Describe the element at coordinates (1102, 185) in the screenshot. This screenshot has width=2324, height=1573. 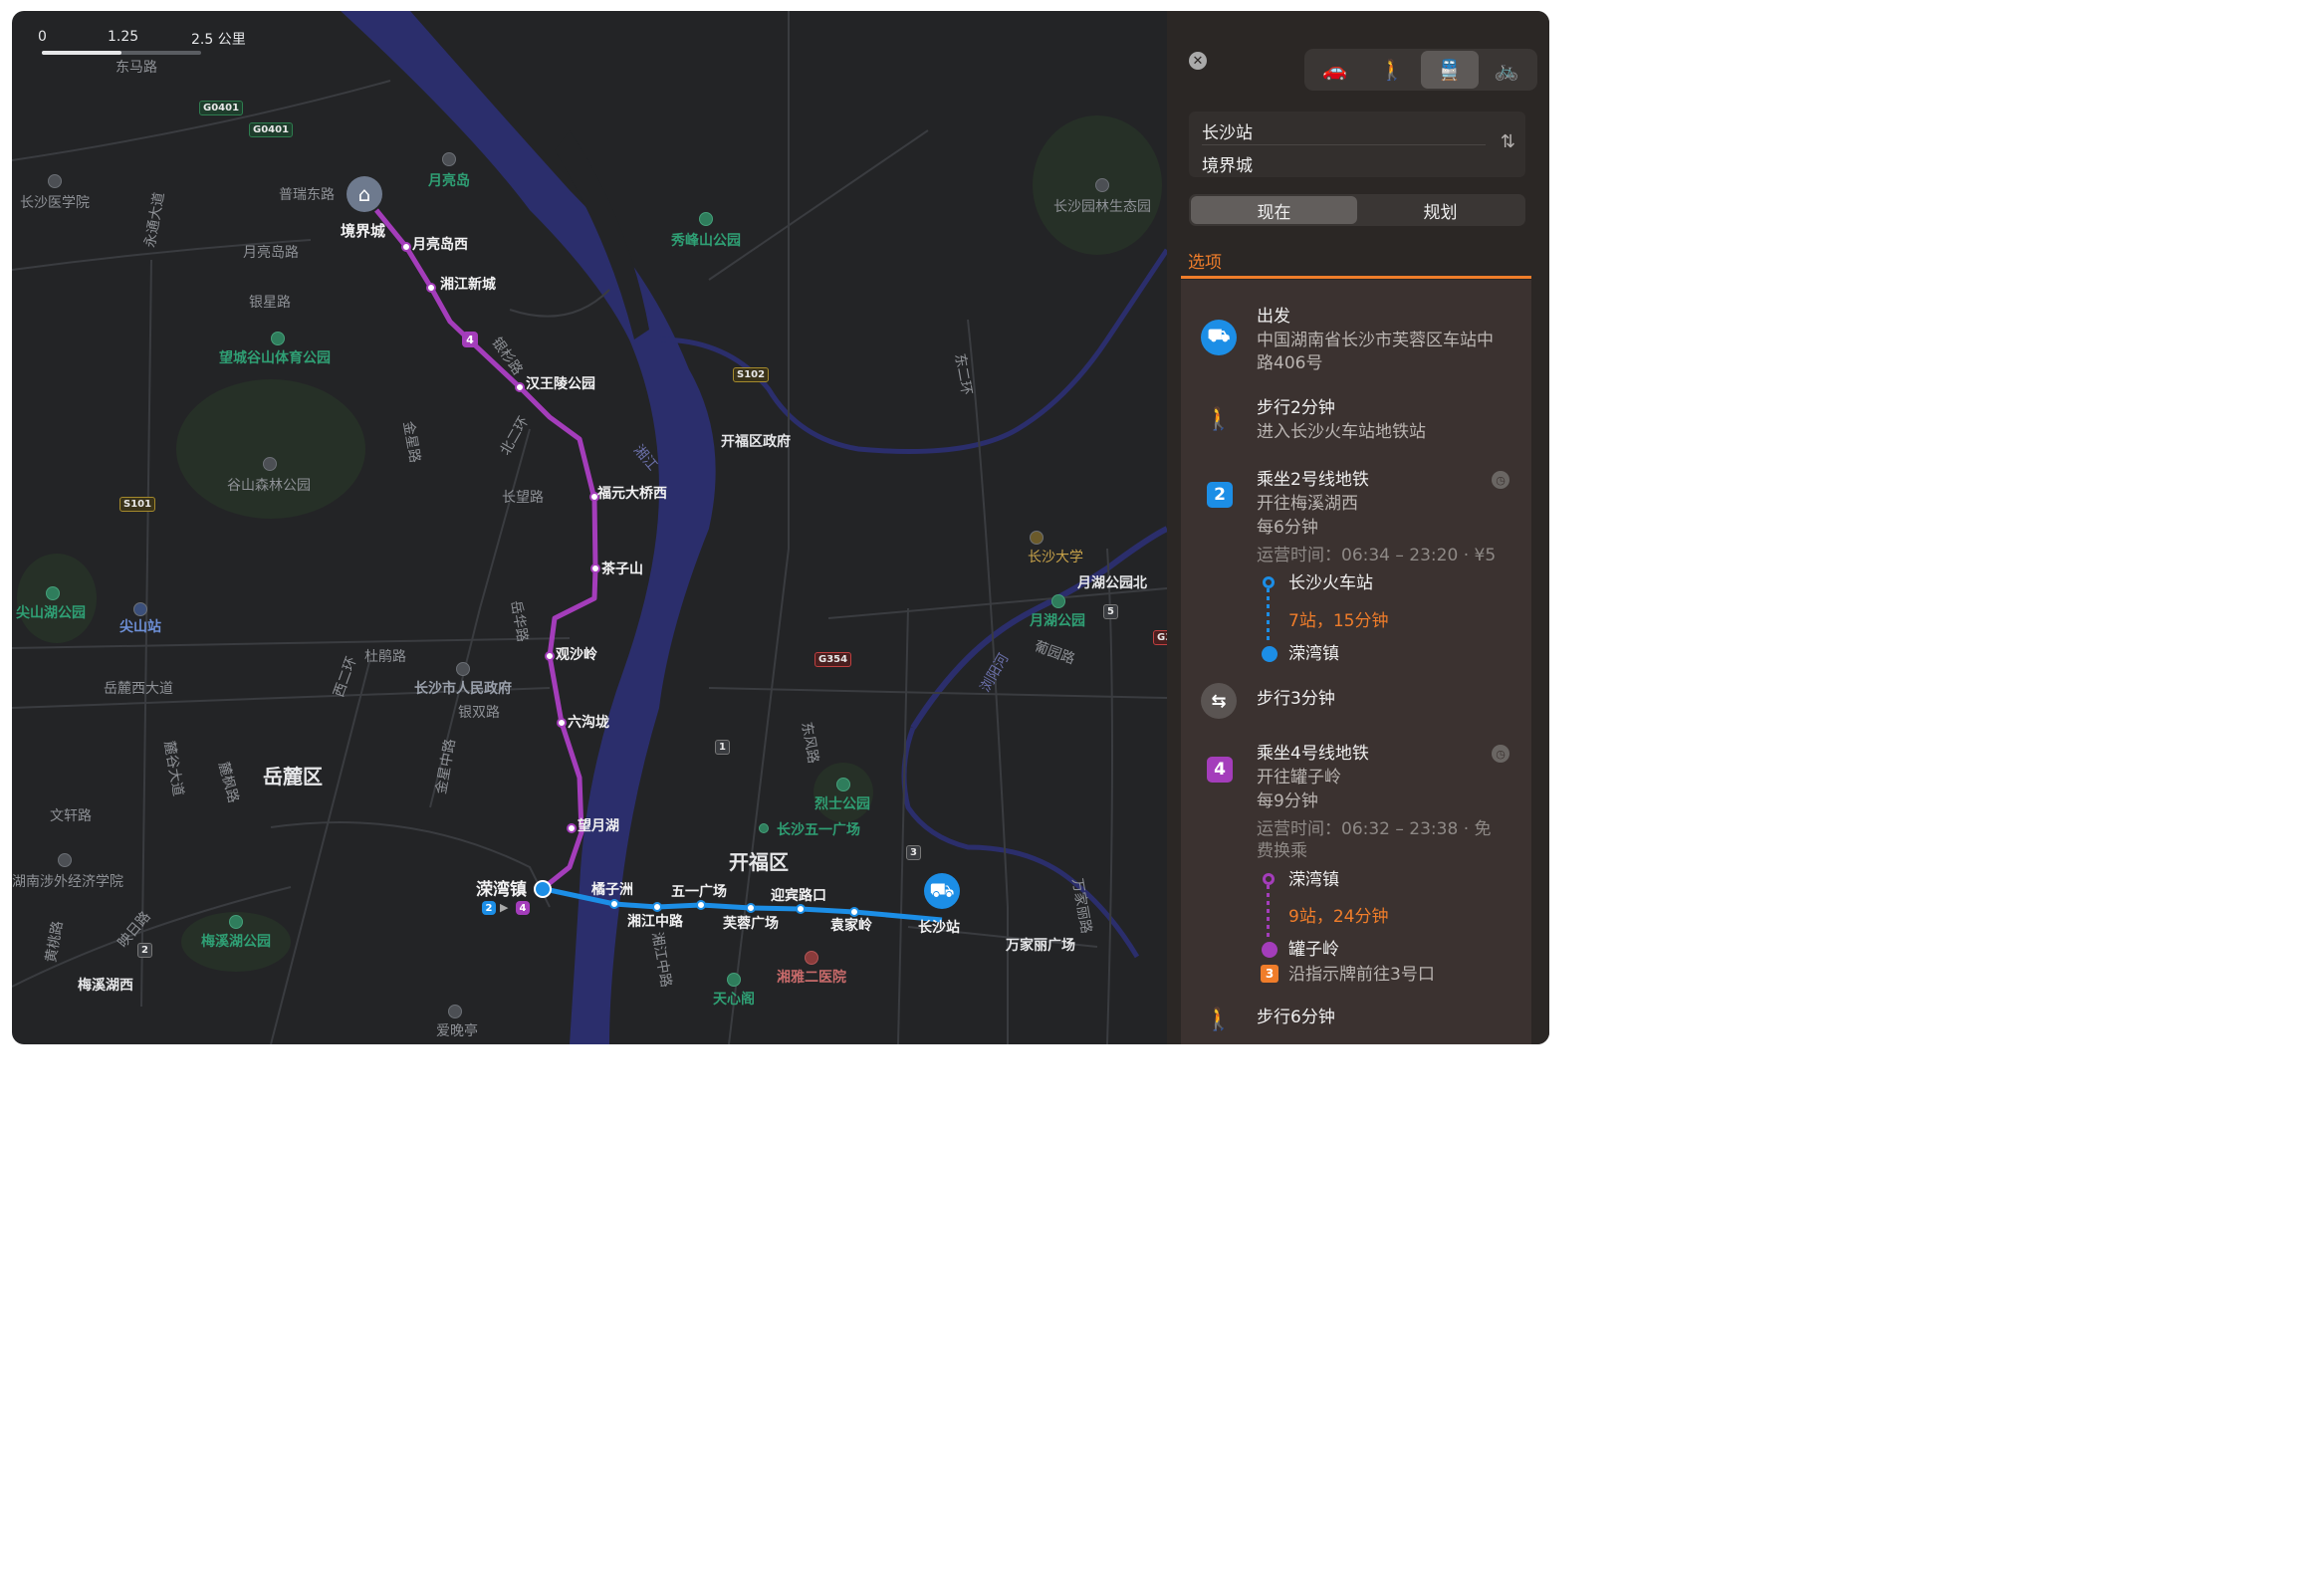
I see `garden-icon` at that location.